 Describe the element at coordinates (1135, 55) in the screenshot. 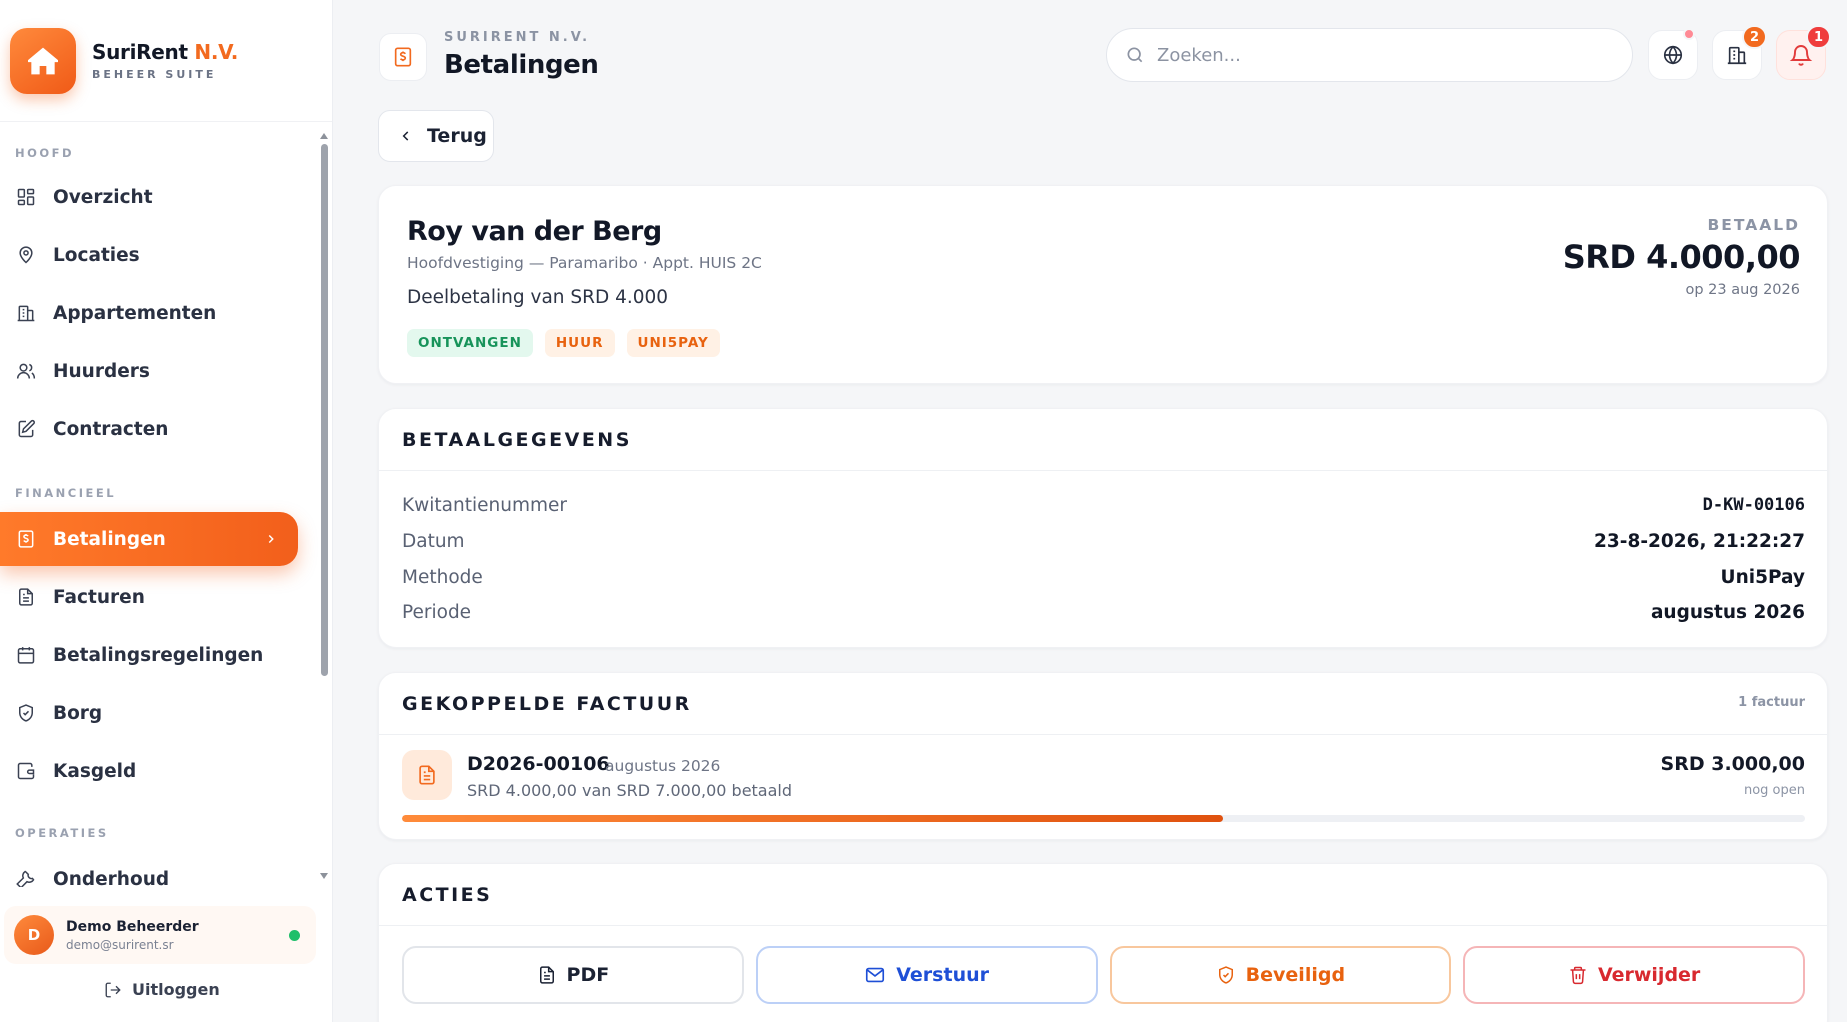

I see `search-icon` at that location.